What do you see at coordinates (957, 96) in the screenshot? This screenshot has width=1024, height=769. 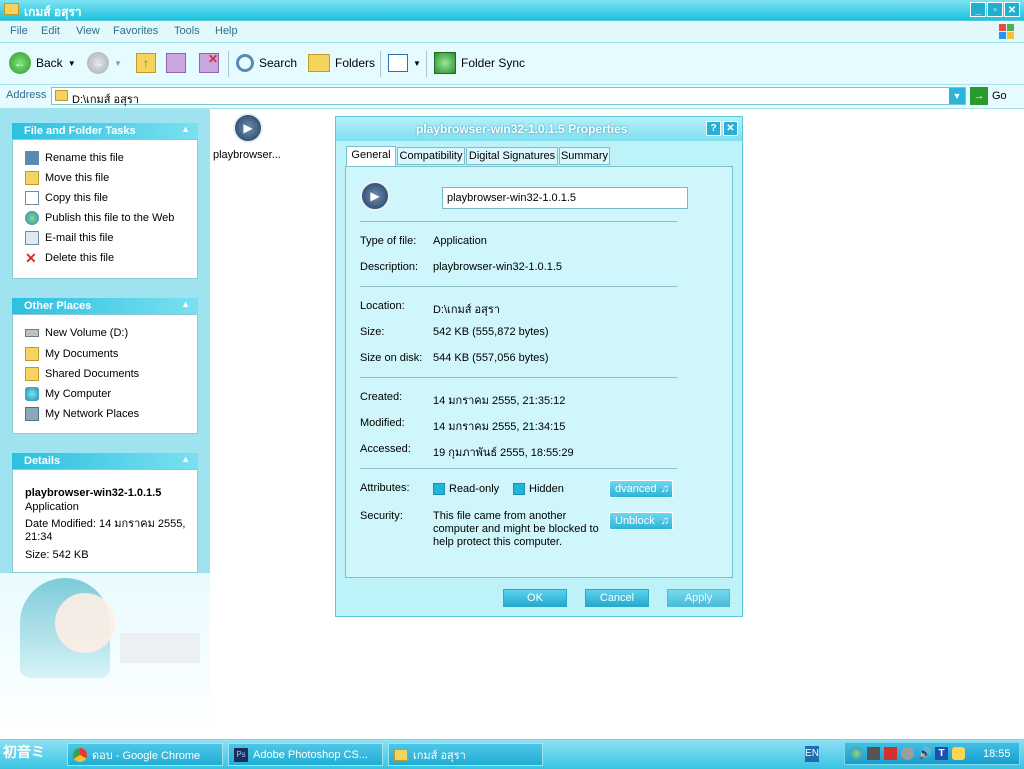 I see `address-dropdown-button: ▼` at bounding box center [957, 96].